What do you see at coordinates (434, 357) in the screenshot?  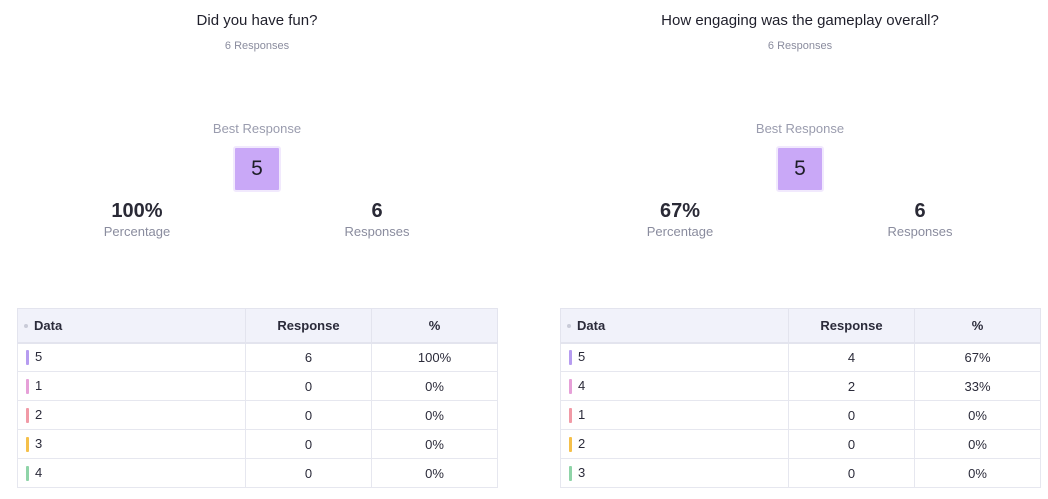 I see `percent-cell: 100%` at bounding box center [434, 357].